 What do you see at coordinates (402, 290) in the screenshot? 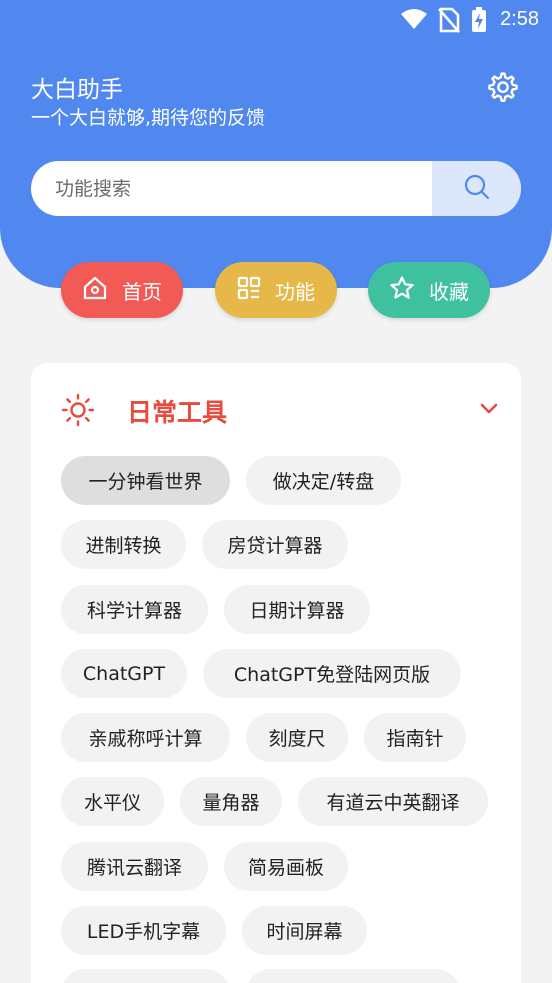
I see `star-icon` at bounding box center [402, 290].